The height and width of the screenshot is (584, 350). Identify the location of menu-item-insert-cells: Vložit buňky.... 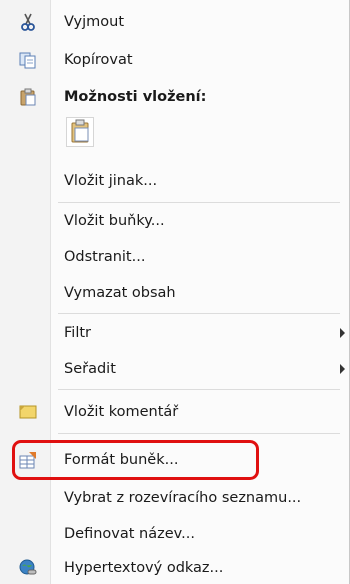
(170, 221).